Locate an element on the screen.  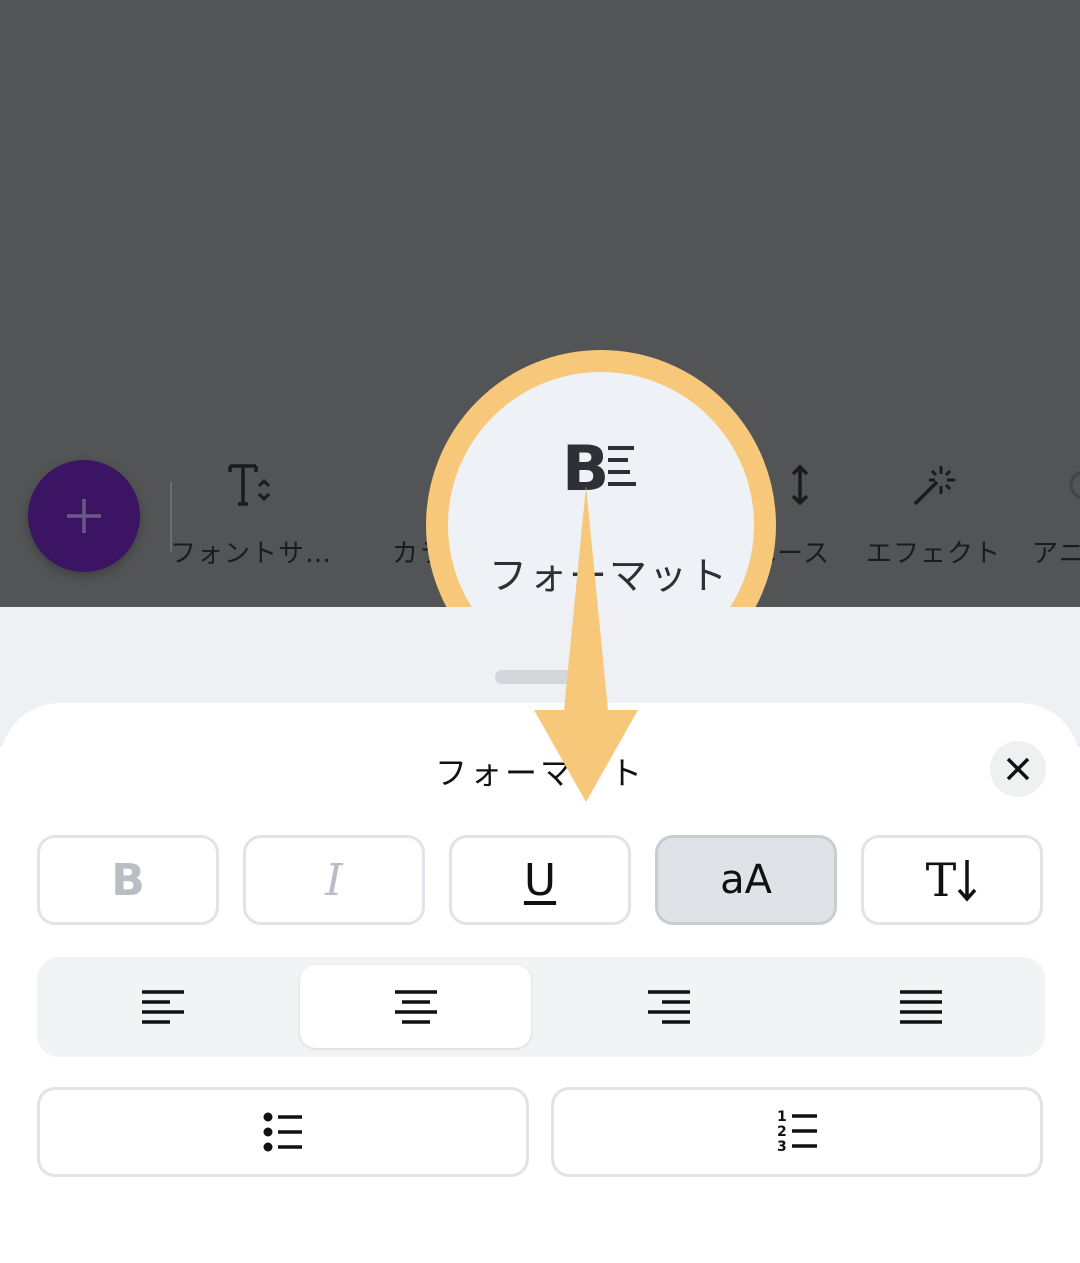
italic-button: I is located at coordinates (334, 880).